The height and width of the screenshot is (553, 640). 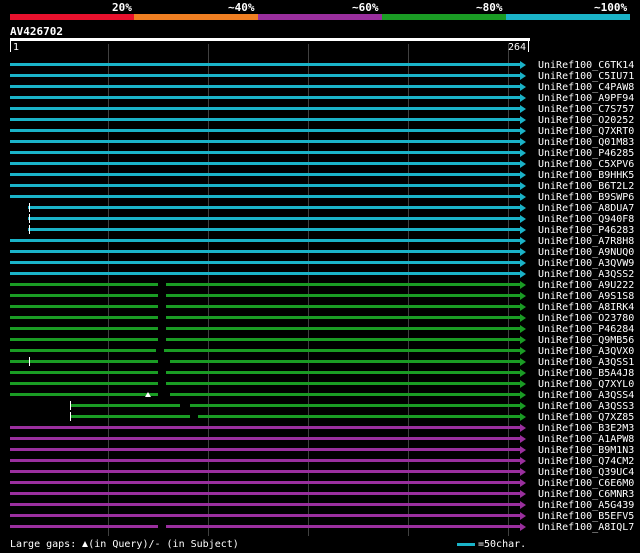 I want to click on hit-label: UniRef100_Q7XYL0, so click(x=586, y=384).